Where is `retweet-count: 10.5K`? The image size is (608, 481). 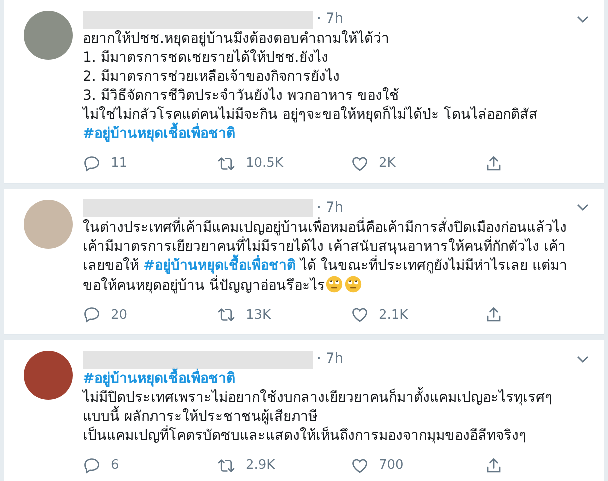 retweet-count: 10.5K is located at coordinates (265, 164).